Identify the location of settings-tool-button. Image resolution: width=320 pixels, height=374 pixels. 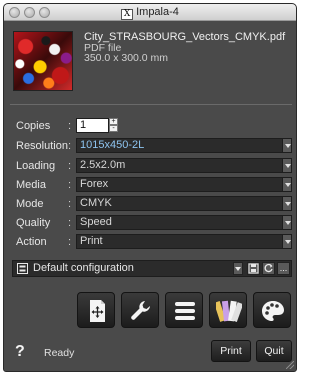
(140, 310).